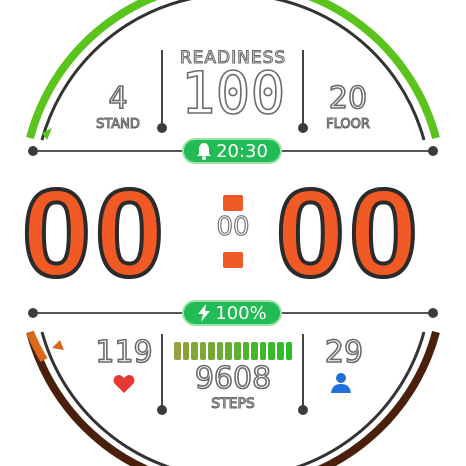 This screenshot has height=466, width=466. I want to click on heart-rate-value: 119, so click(124, 352).